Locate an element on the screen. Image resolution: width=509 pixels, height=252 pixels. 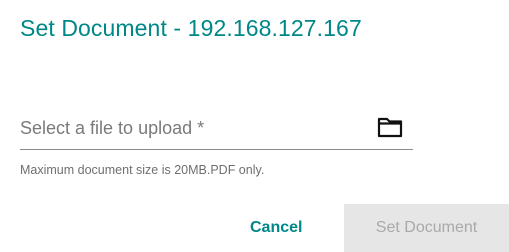
upload-hint-text: Maximum document size is 20MB.PDF only. is located at coordinates (142, 170).